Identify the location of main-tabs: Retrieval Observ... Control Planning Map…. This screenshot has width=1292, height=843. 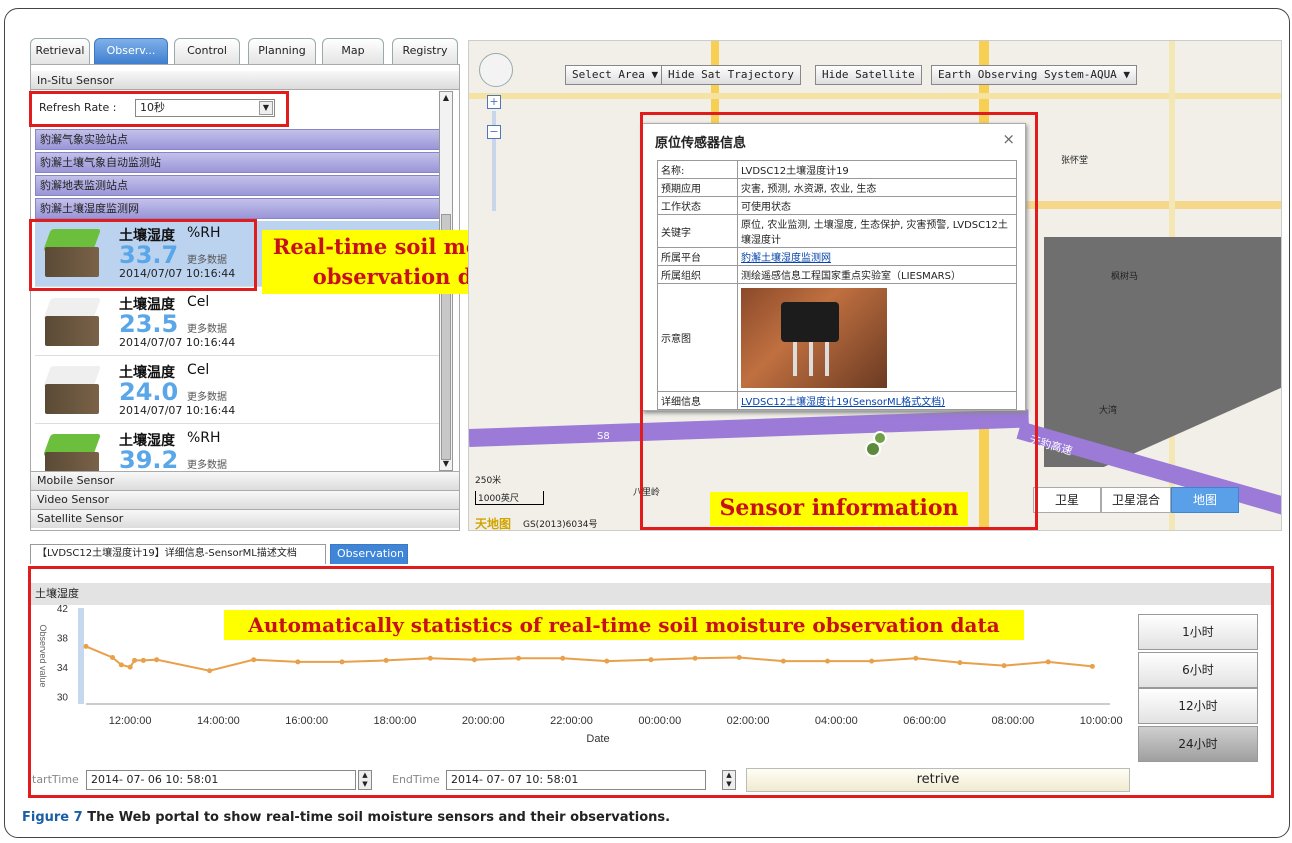
(245, 51).